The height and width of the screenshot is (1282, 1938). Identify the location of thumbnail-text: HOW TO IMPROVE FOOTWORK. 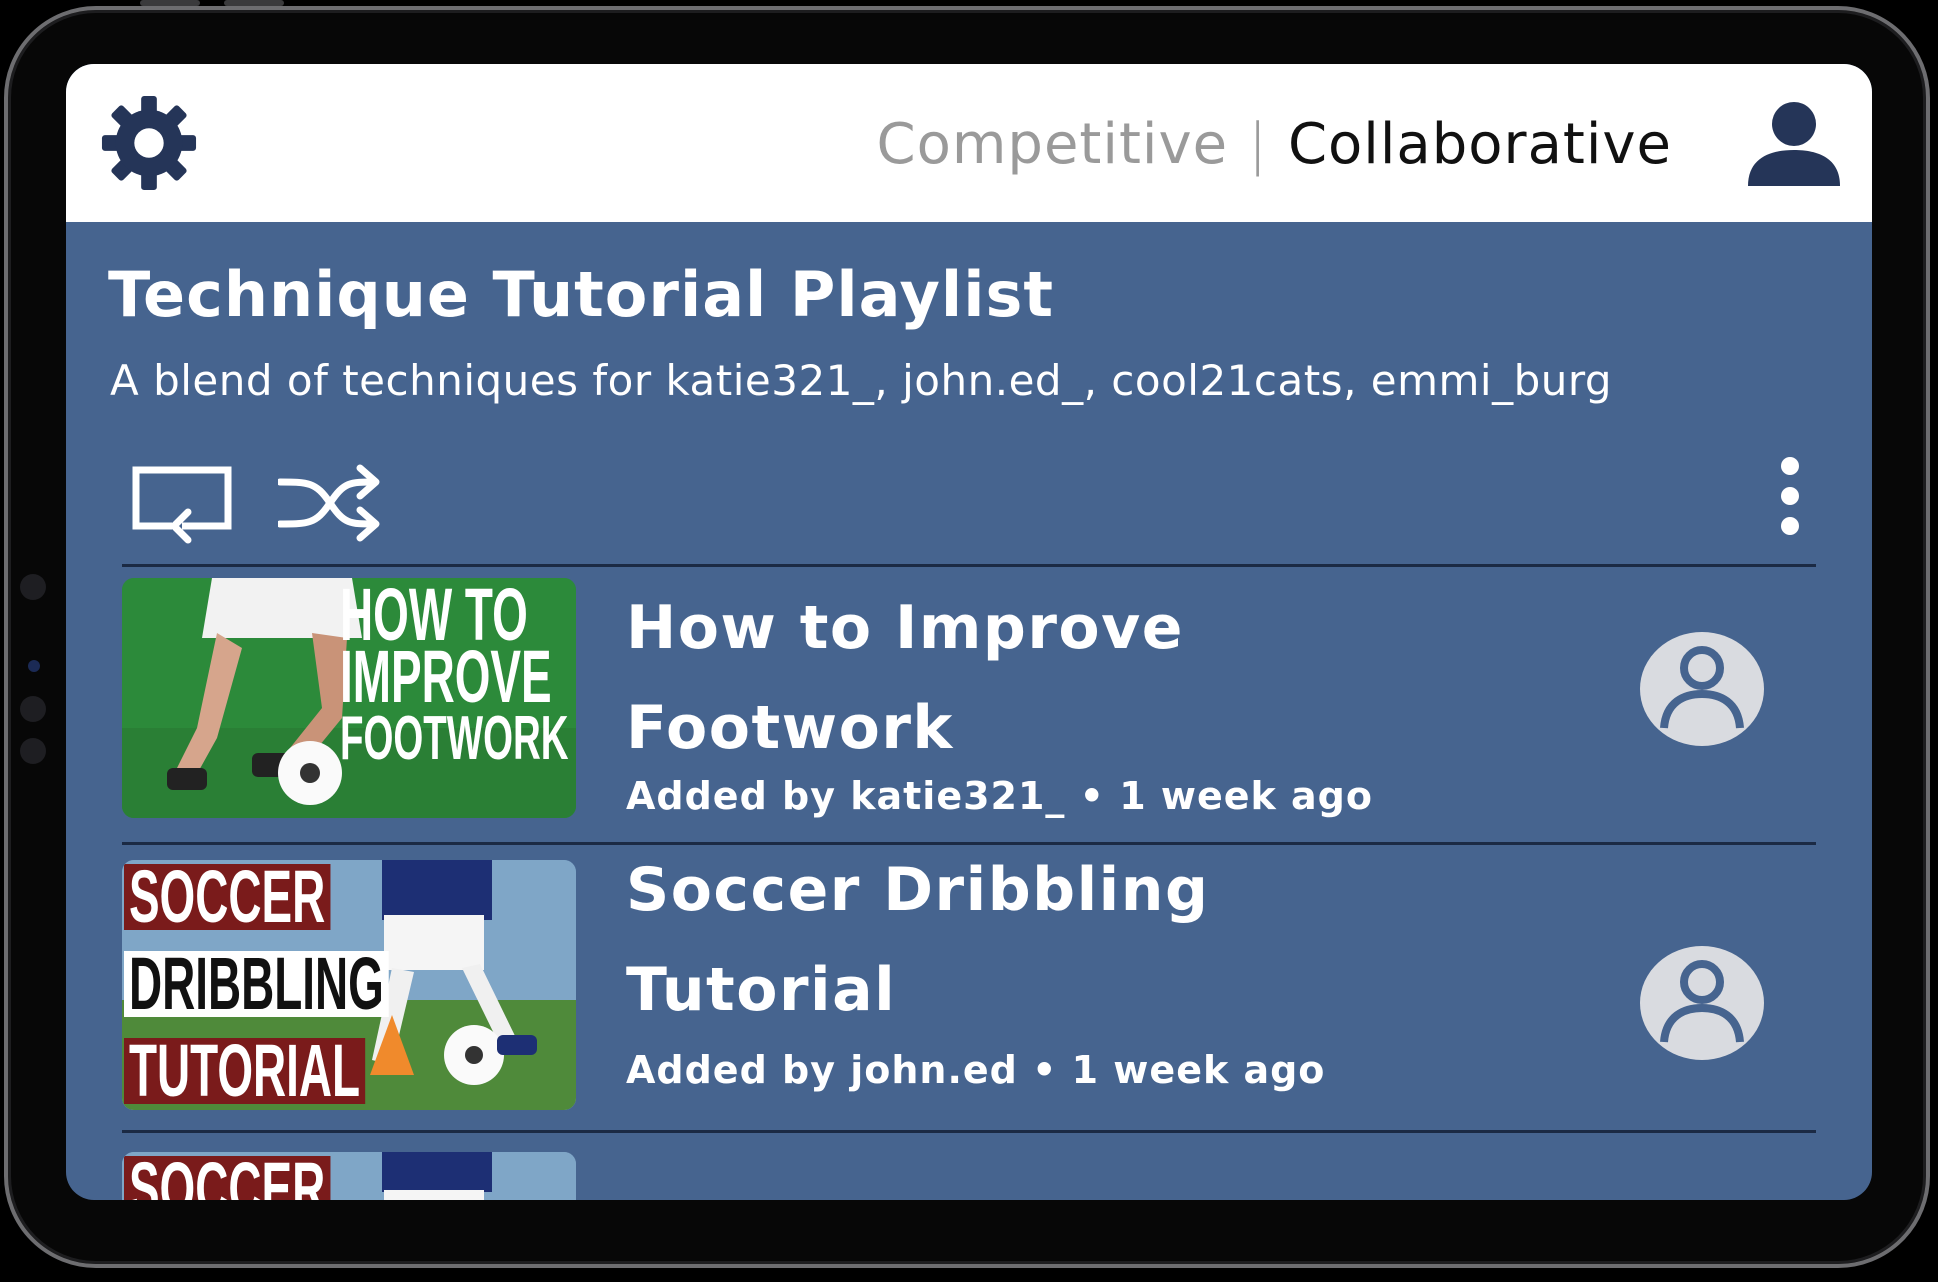
(453, 675).